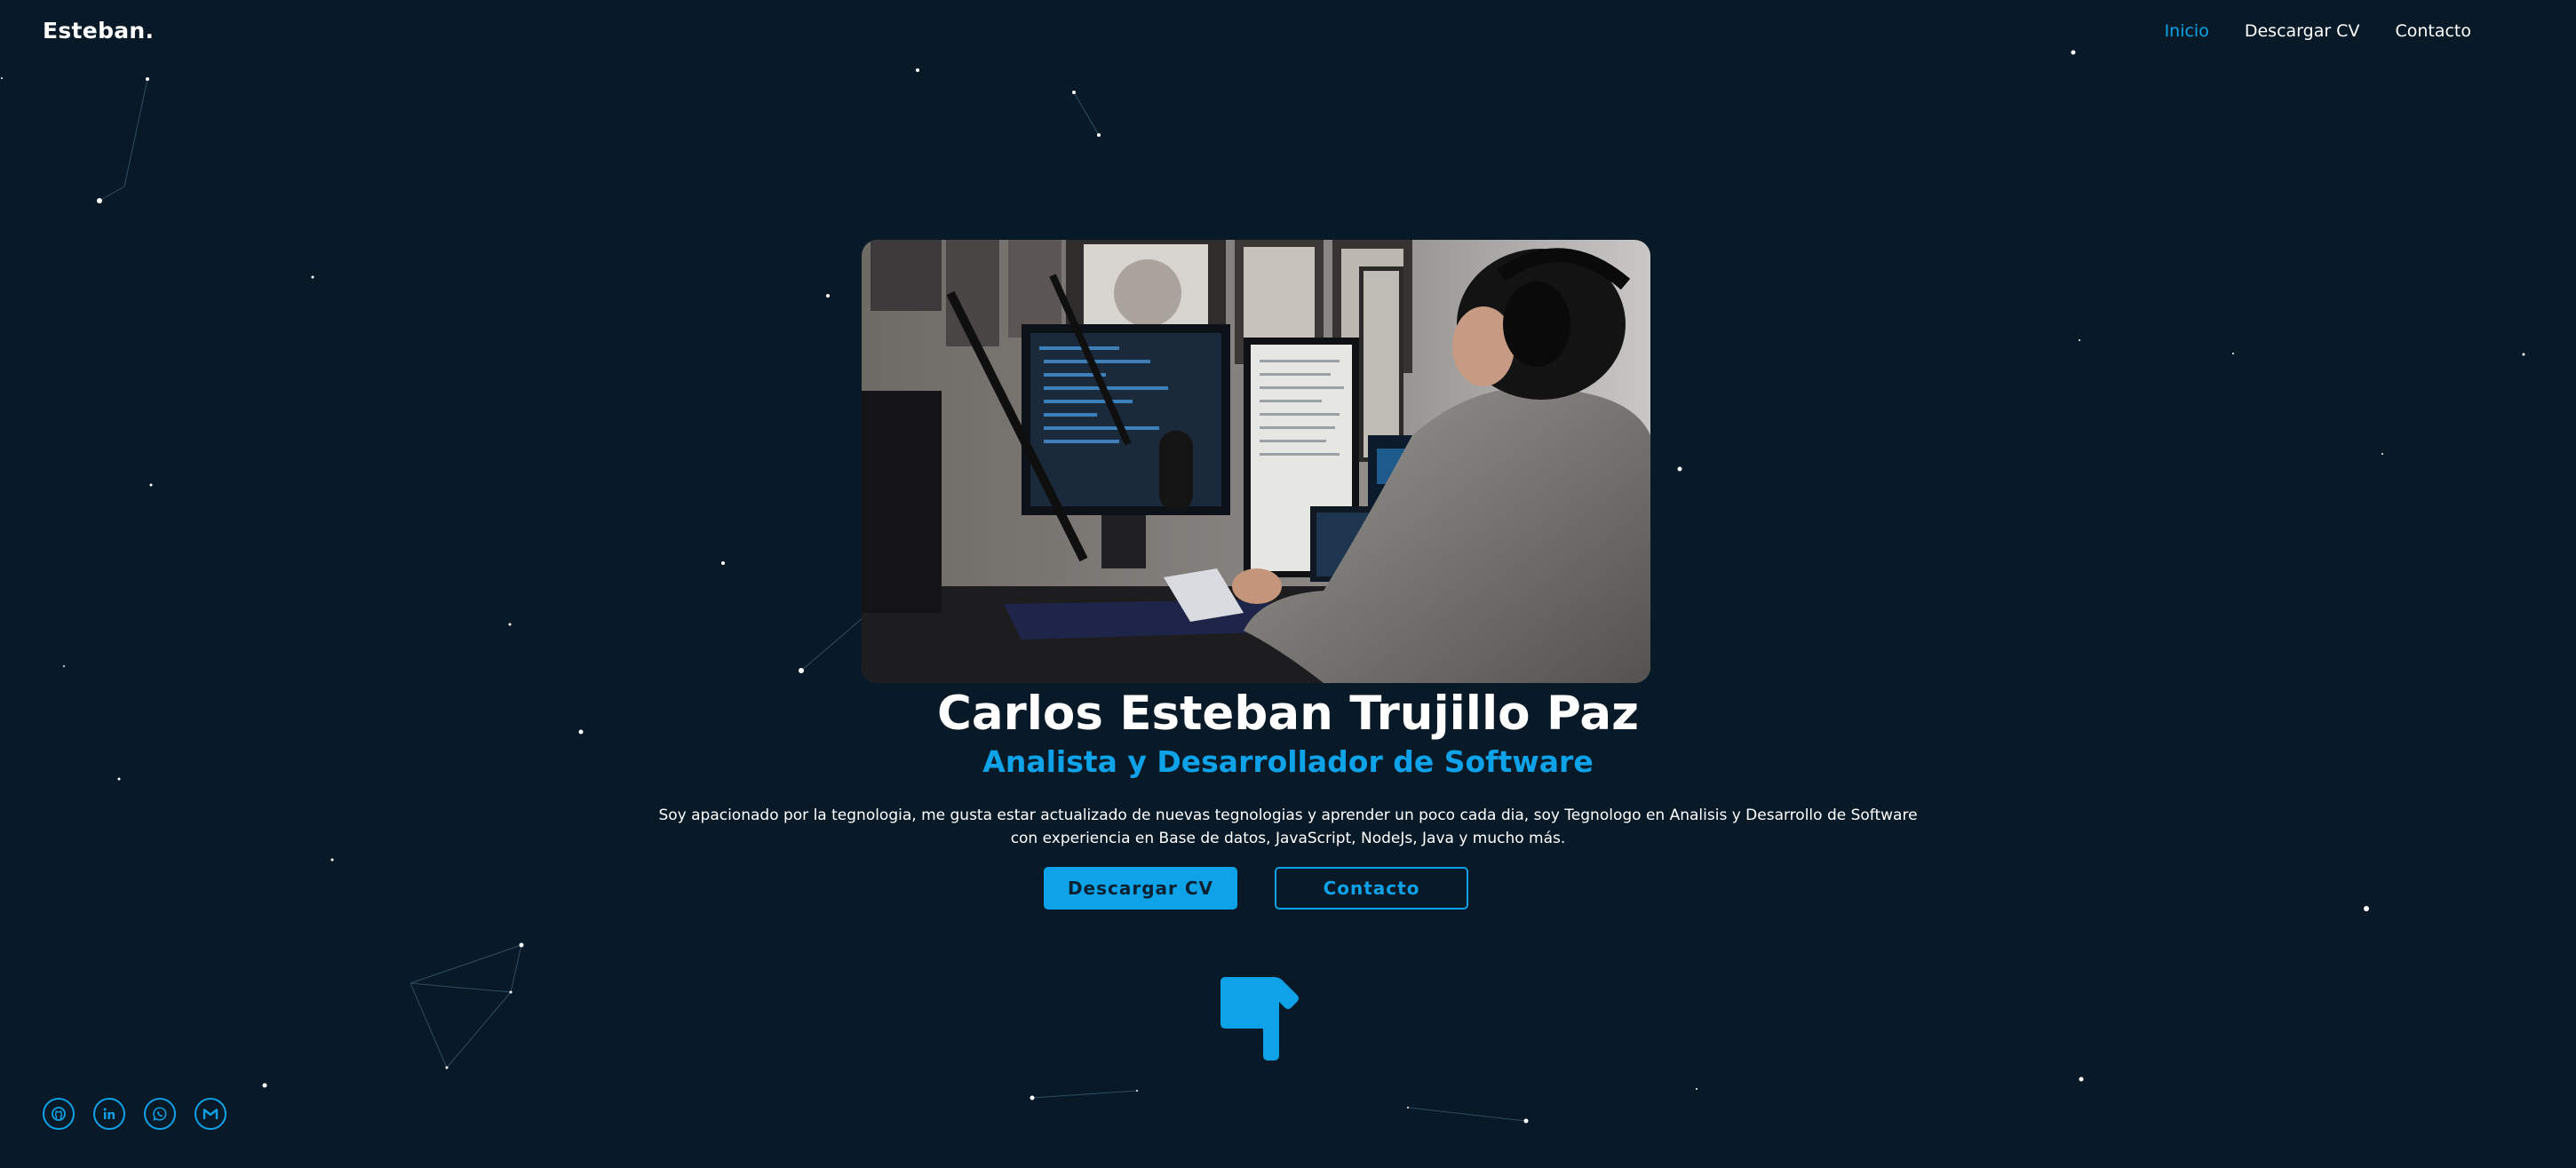  I want to click on linkedin-icon, so click(109, 1113).